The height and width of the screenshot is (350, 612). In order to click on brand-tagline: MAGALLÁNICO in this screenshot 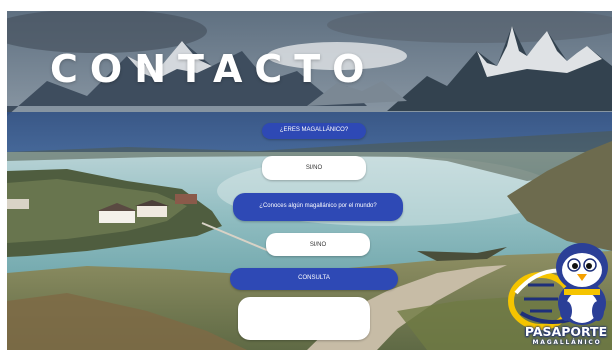, I will do `click(567, 342)`.